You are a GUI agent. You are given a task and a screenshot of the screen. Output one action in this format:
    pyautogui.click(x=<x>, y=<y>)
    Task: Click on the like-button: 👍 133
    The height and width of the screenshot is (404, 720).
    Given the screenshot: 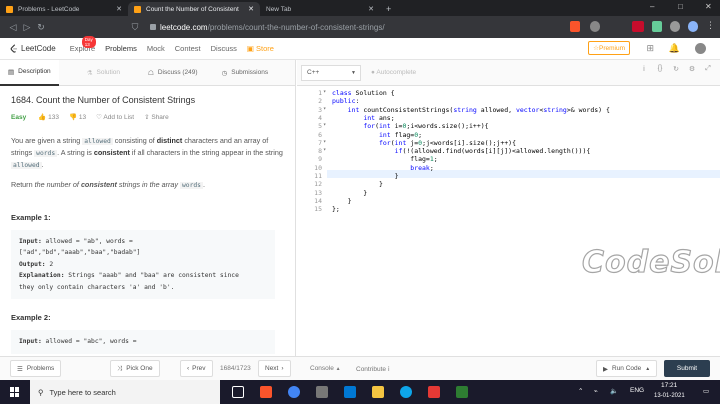 What is the action you would take?
    pyautogui.click(x=48, y=117)
    